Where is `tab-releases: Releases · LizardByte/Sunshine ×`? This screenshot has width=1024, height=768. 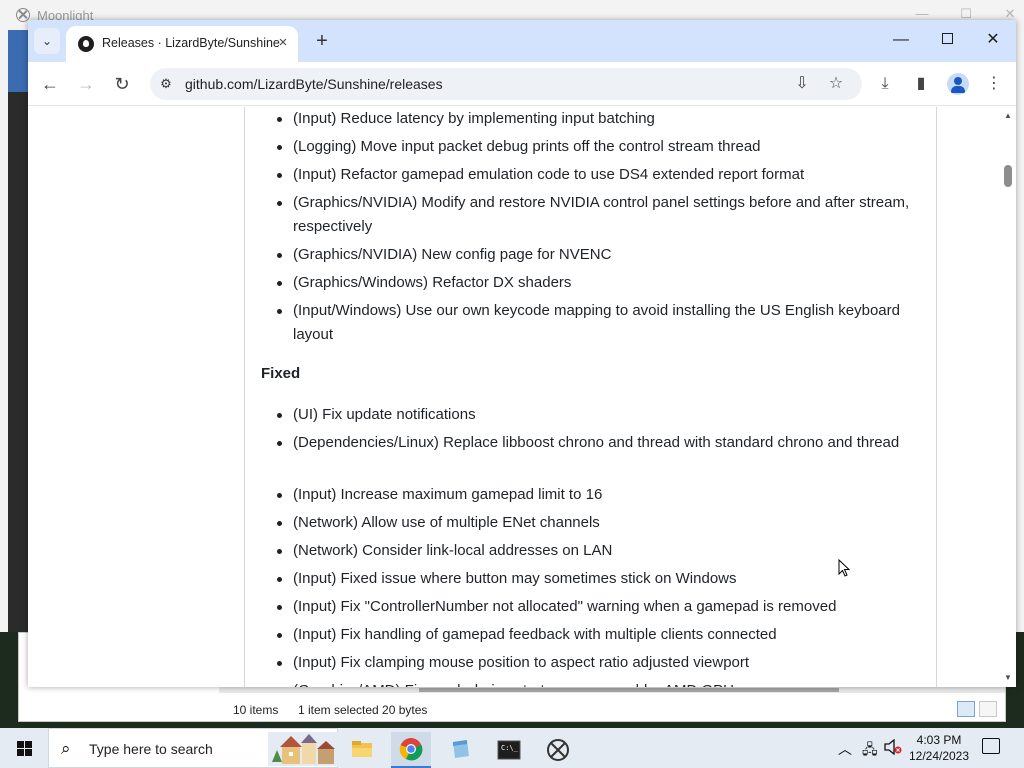
tab-releases: Releases · LizardByte/Sunshine × is located at coordinates (182, 44).